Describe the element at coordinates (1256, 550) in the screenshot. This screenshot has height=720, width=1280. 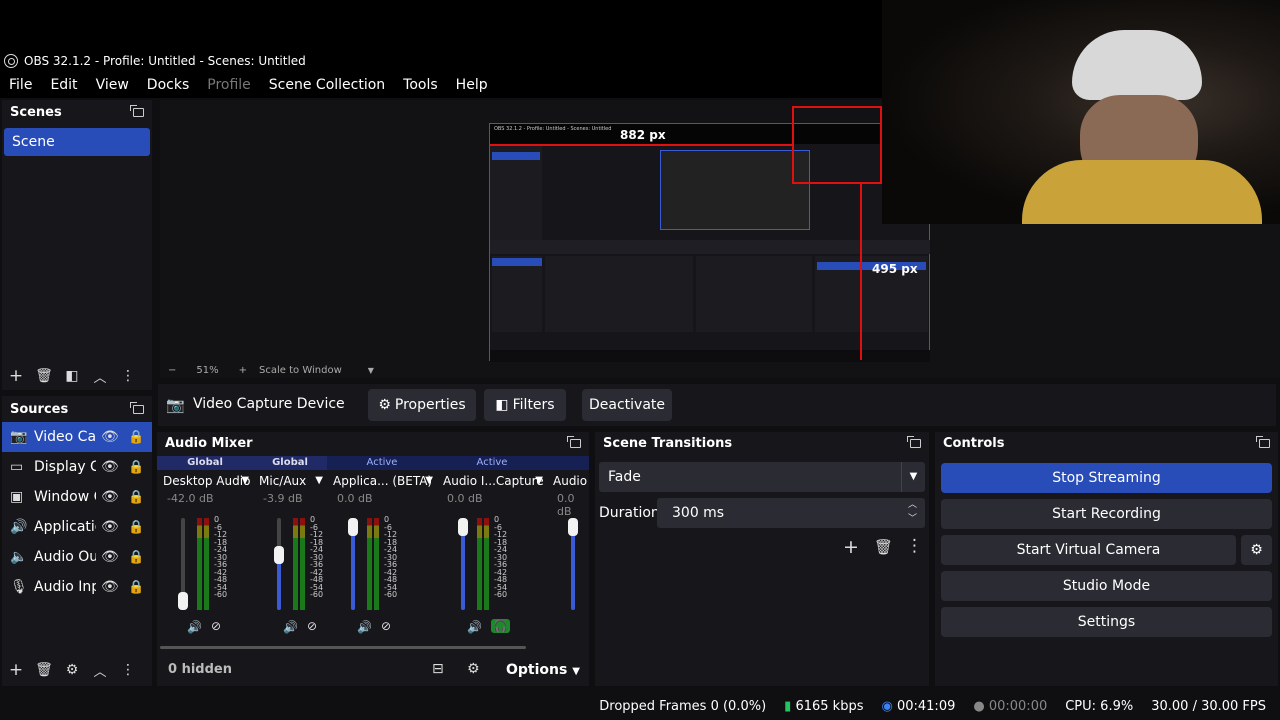
I see `virtual-camera-settings-button: ⚙` at that location.